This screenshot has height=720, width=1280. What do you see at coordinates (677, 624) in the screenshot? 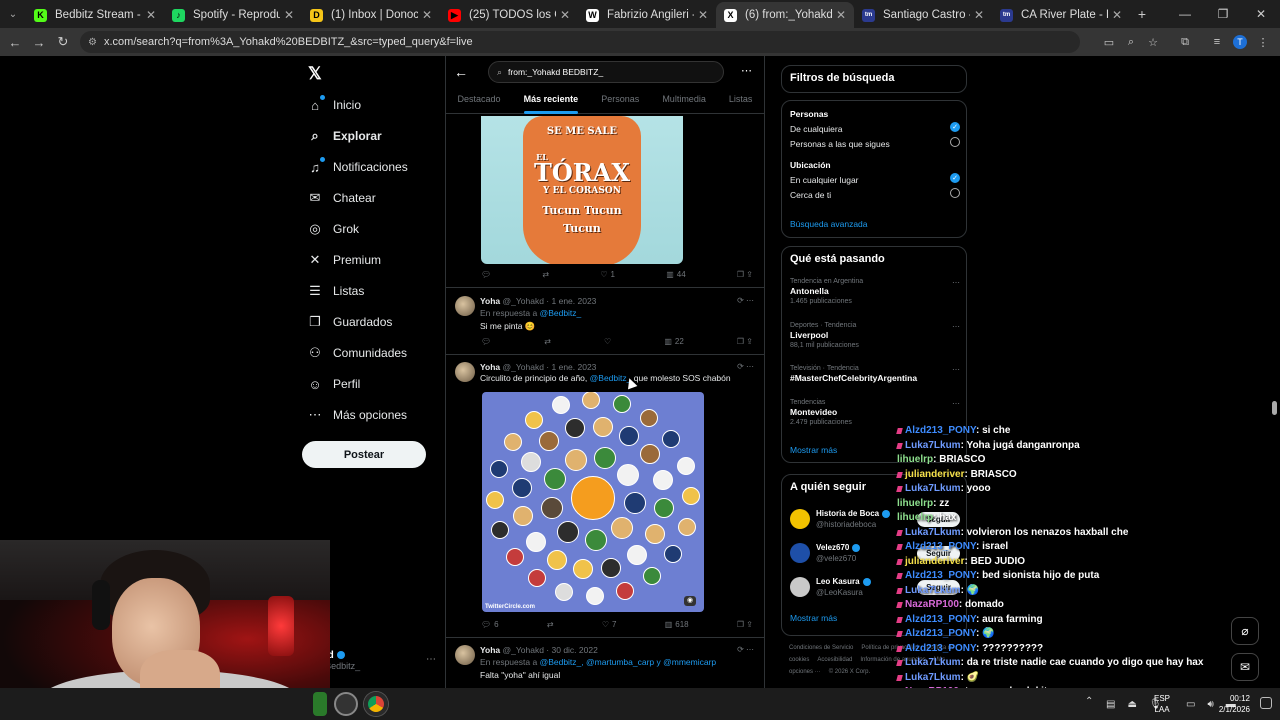
I see `views-button: ▥ 618` at bounding box center [677, 624].